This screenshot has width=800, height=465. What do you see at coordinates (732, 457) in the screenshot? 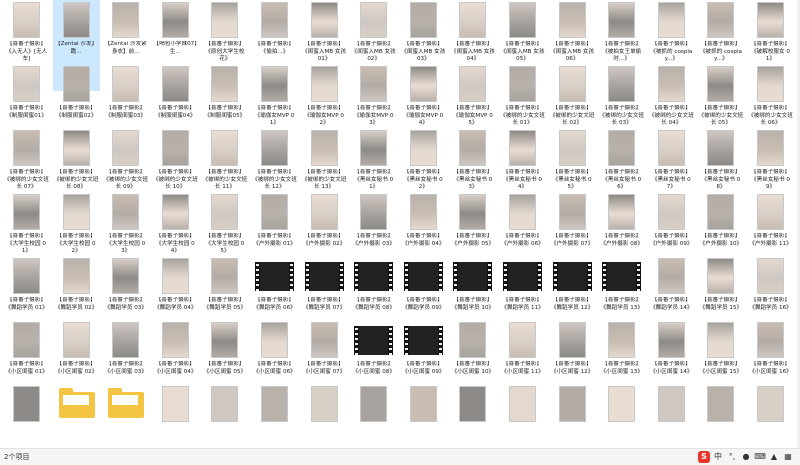
I see `ime-punctuation: °,` at bounding box center [732, 457].